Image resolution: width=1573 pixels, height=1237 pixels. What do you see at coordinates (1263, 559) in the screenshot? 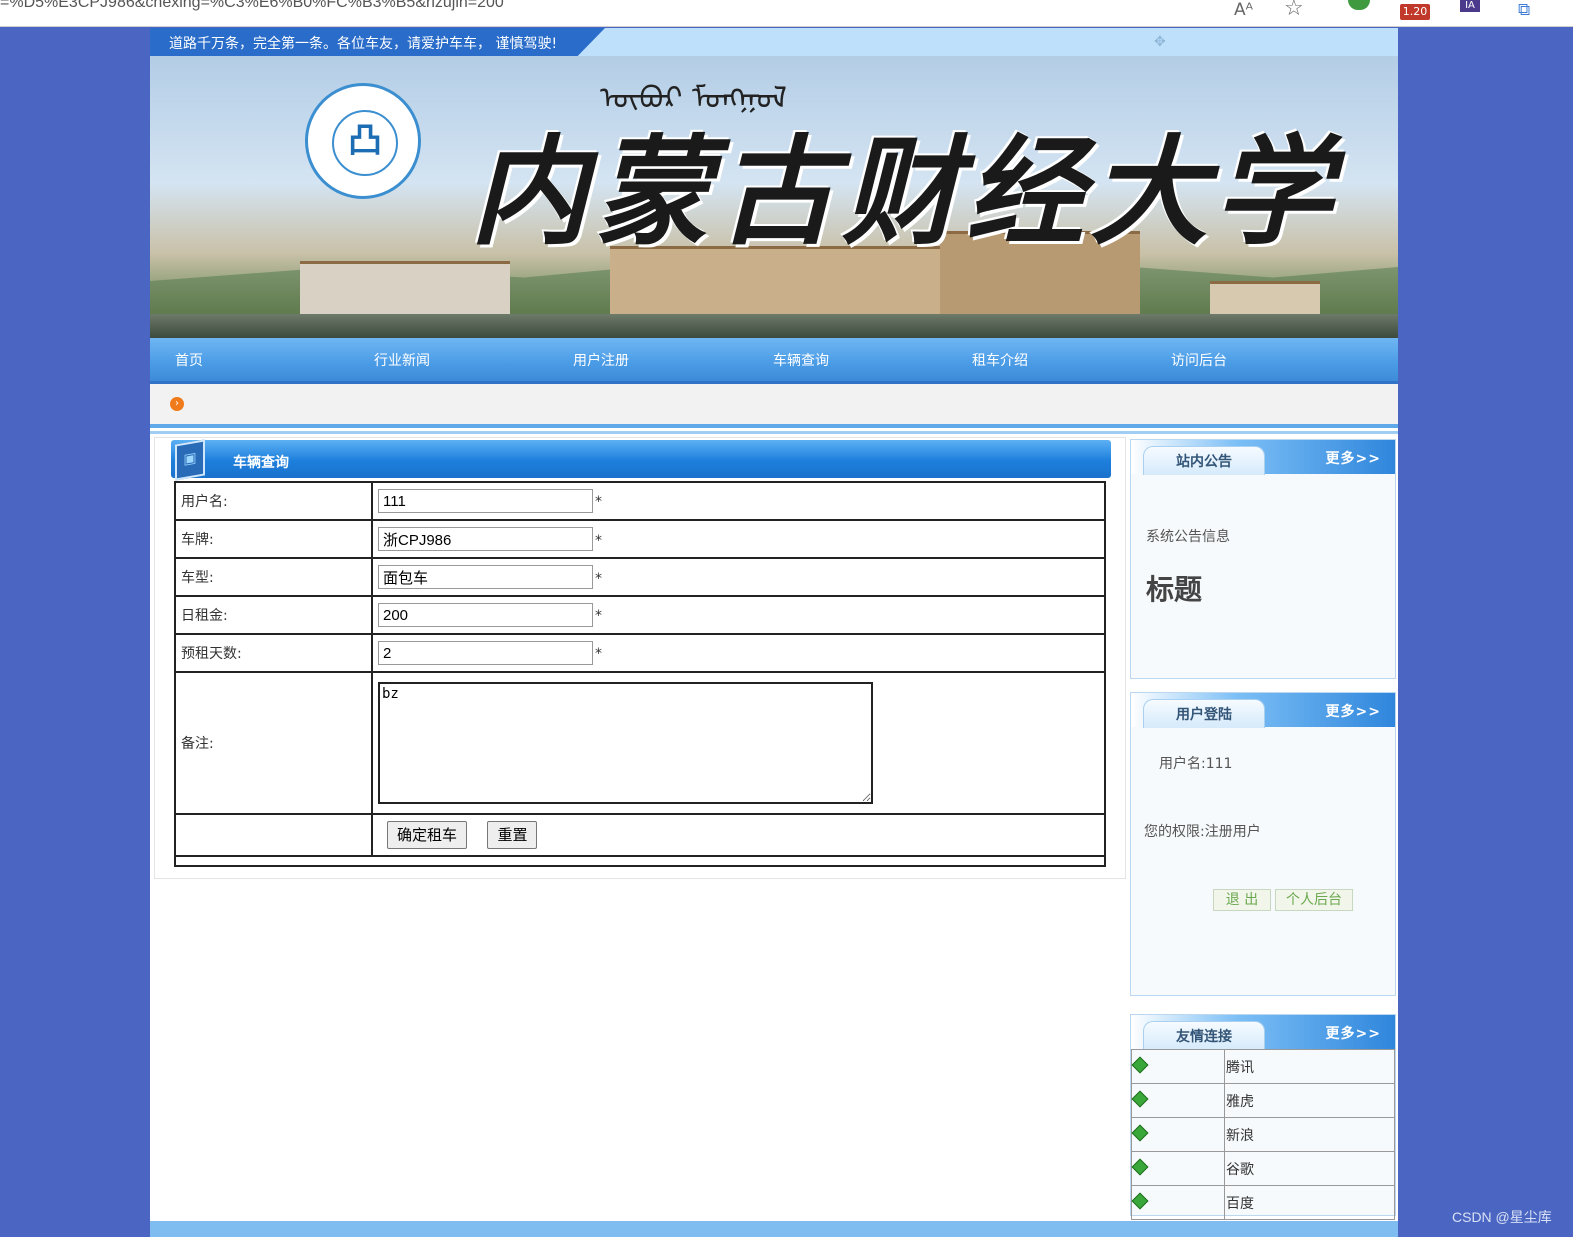
I see `notice-box: 站内公告 更多>> 系统公告信息 标题` at bounding box center [1263, 559].